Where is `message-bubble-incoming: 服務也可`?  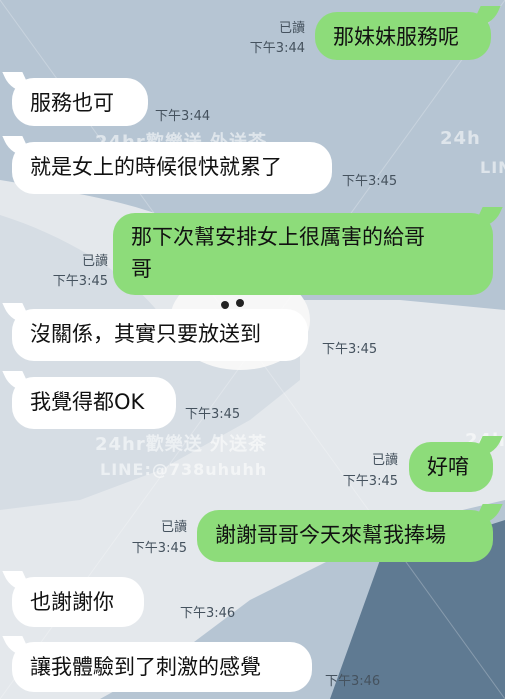
message-bubble-incoming: 服務也可 is located at coordinates (80, 102).